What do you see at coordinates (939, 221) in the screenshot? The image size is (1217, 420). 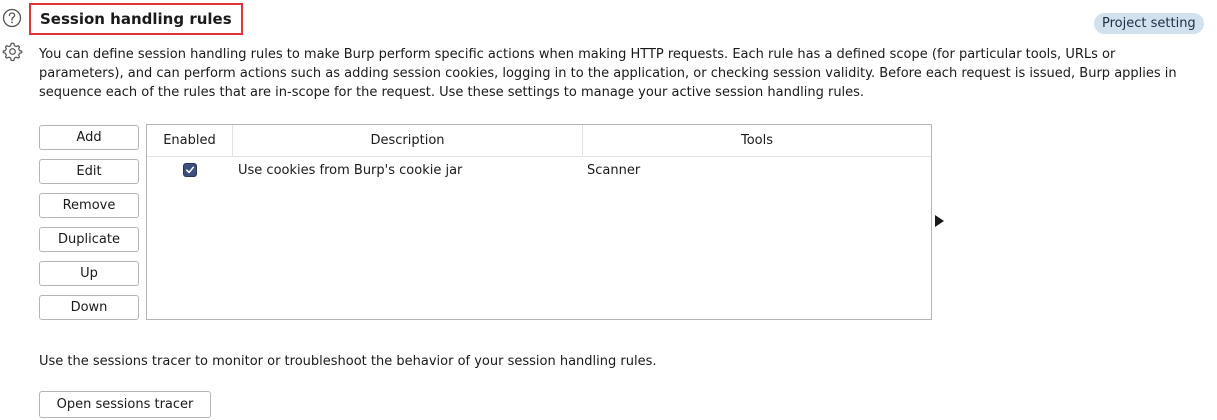 I see `triangle-right-icon` at bounding box center [939, 221].